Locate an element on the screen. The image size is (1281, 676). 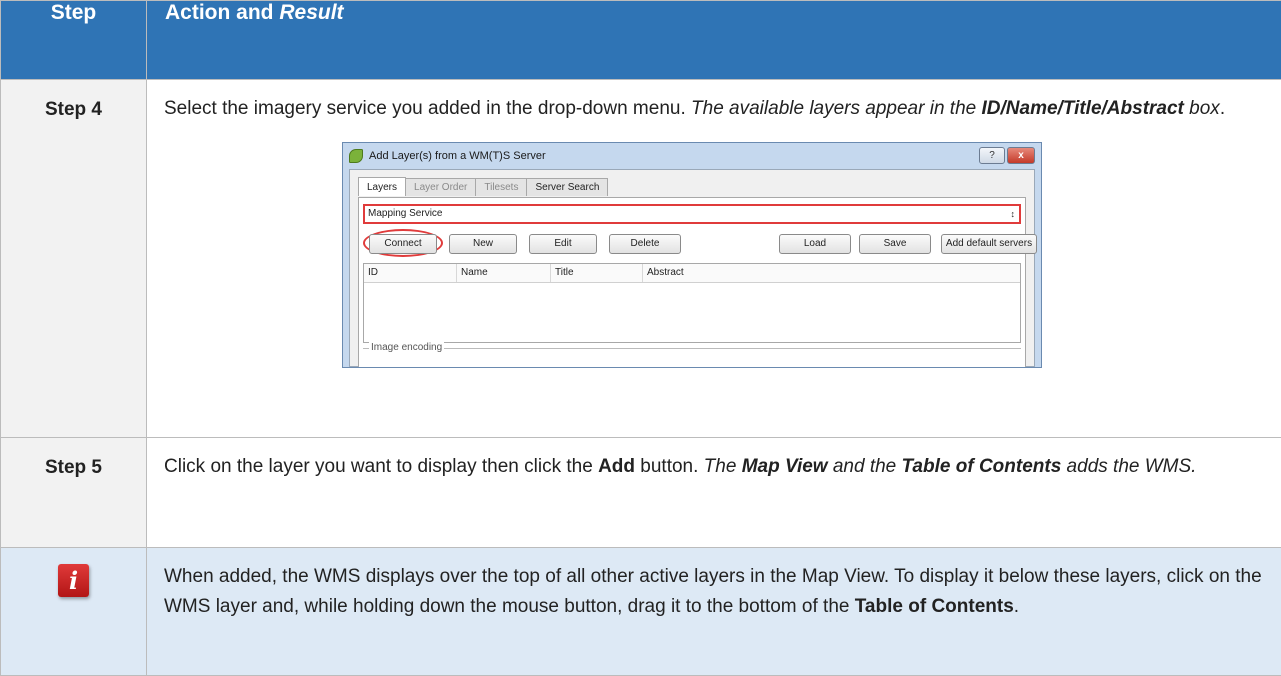
tab-layer-order: Layer Order is located at coordinates (441, 187).